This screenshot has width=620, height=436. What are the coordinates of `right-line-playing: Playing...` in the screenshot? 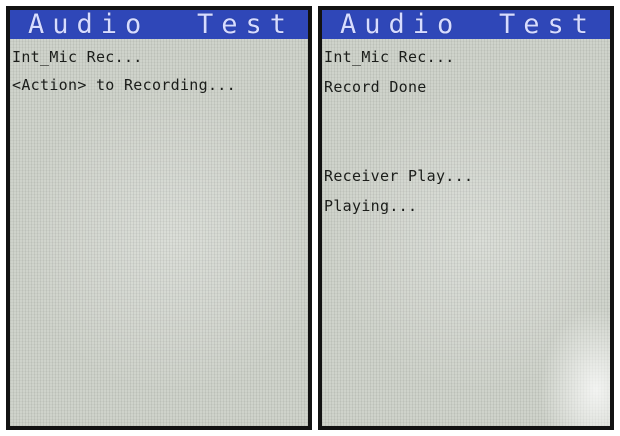 It's located at (371, 206).